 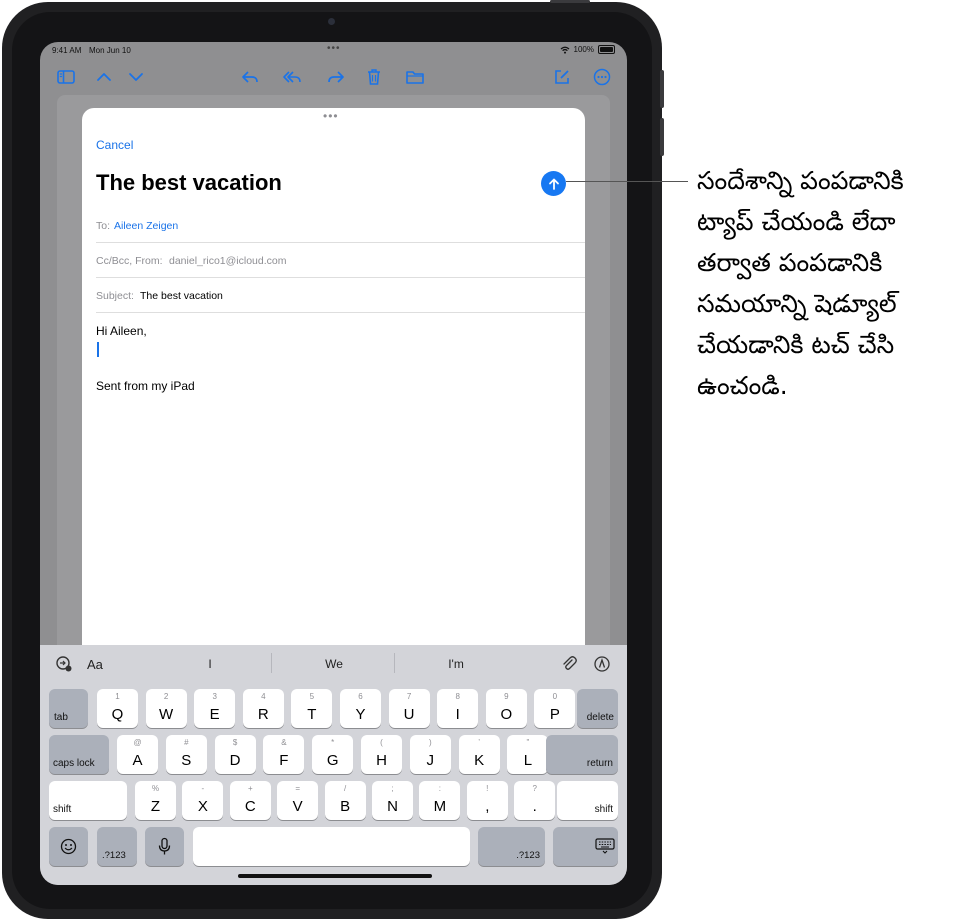 What do you see at coordinates (235, 754) in the screenshot?
I see `key-row2-2: $ D` at bounding box center [235, 754].